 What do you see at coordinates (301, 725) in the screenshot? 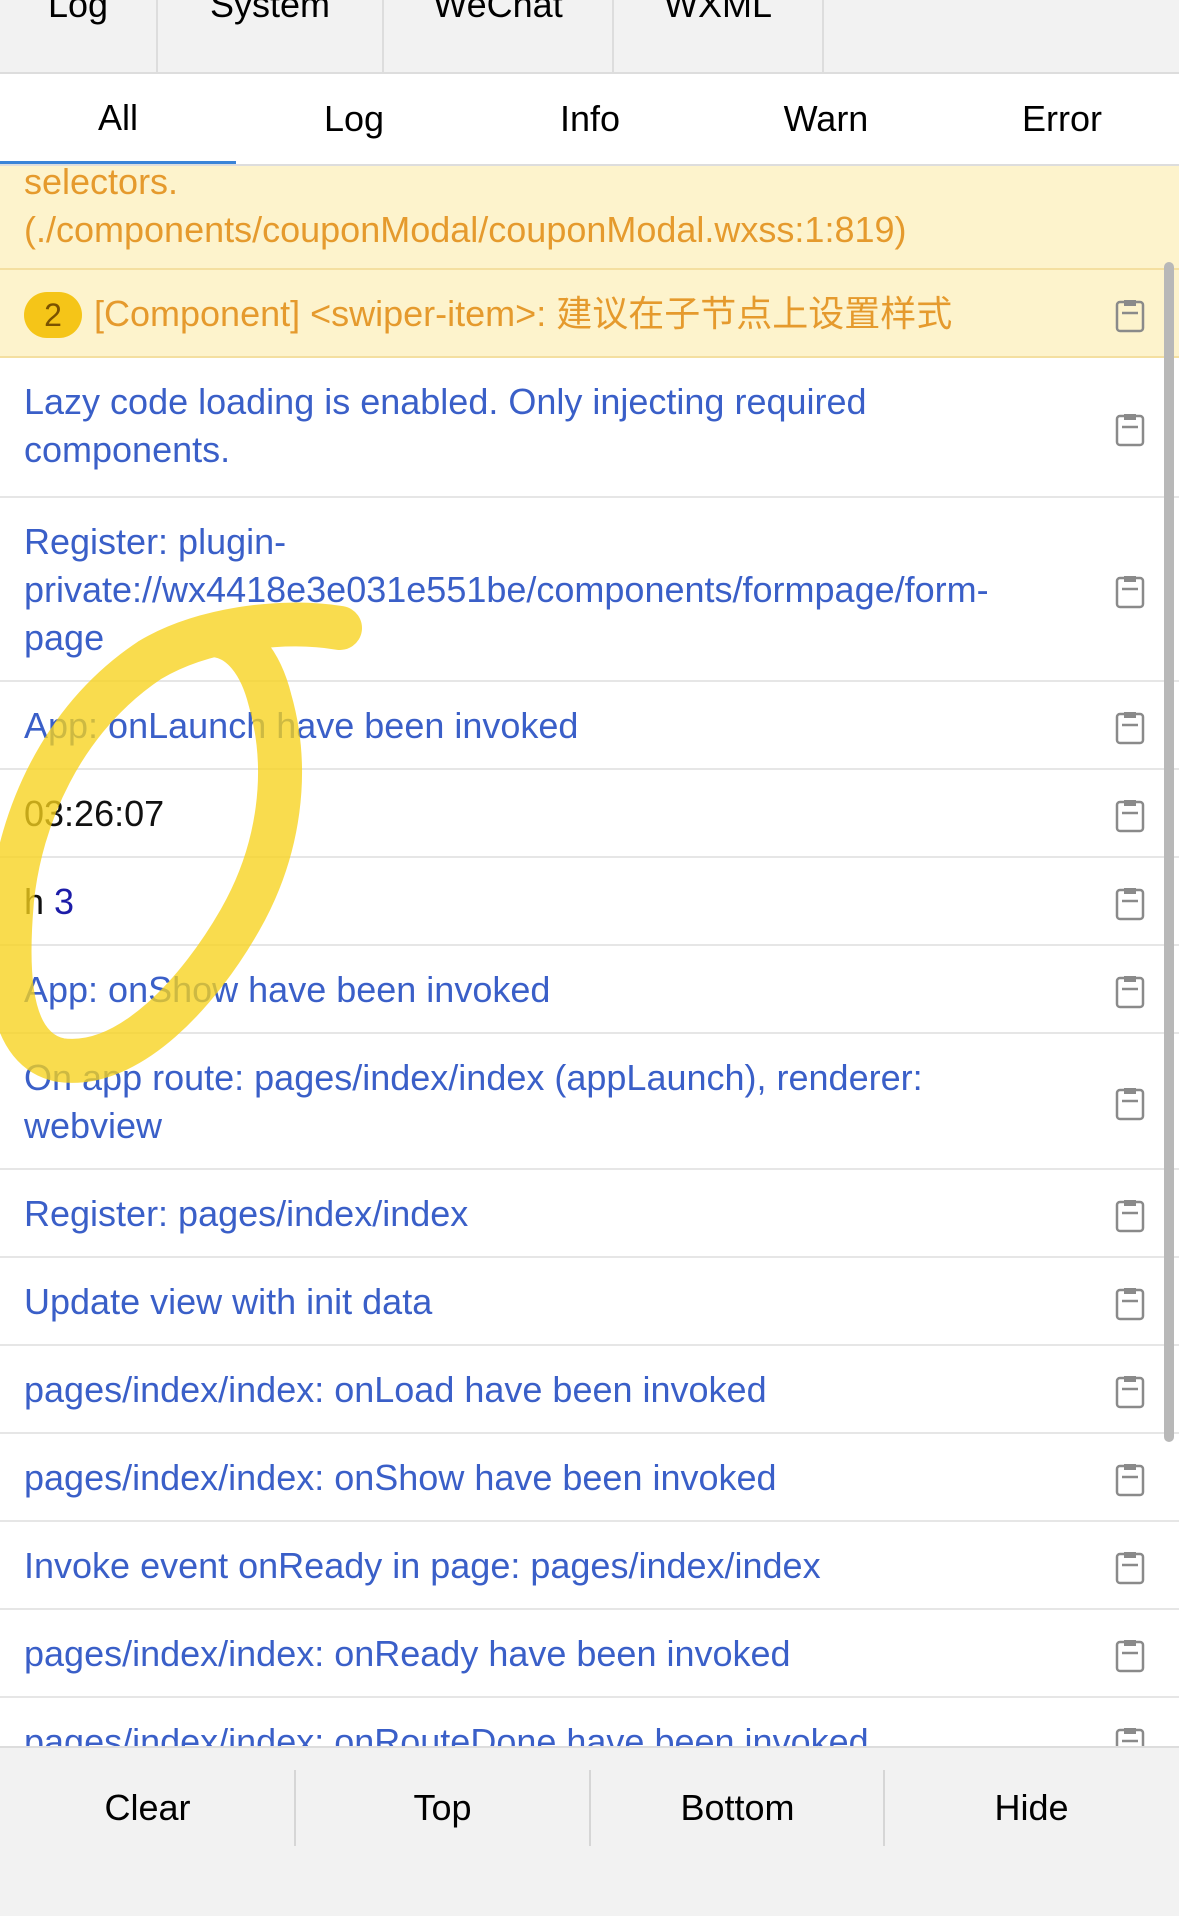
I see `log-message-line: App: onLaunch have been invoked` at bounding box center [301, 725].